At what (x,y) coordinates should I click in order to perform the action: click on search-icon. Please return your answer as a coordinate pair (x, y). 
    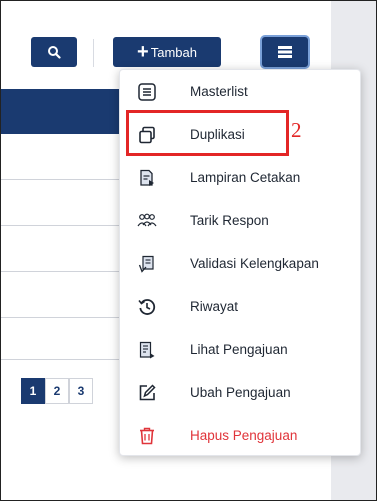
    Looking at the image, I should click on (54, 52).